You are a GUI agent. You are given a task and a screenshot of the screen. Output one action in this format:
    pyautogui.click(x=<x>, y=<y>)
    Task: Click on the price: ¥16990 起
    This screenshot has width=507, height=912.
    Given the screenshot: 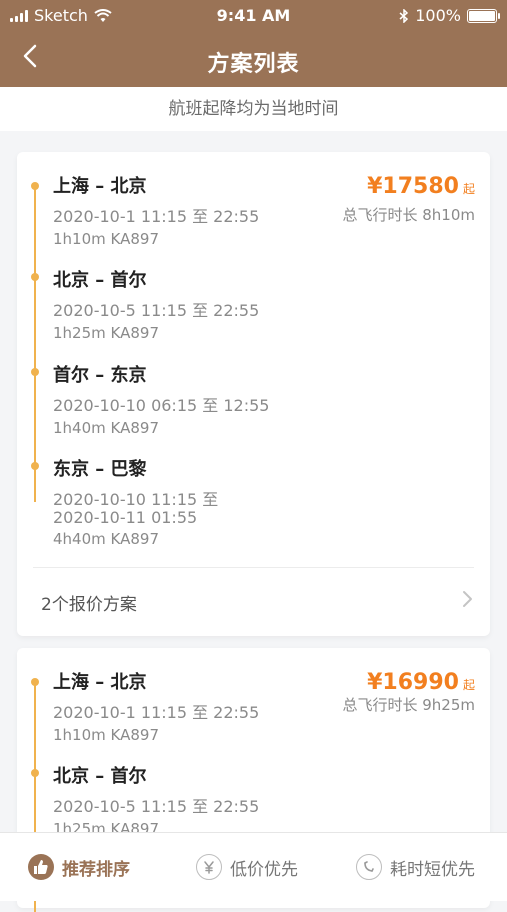 What is the action you would take?
    pyautogui.click(x=421, y=682)
    